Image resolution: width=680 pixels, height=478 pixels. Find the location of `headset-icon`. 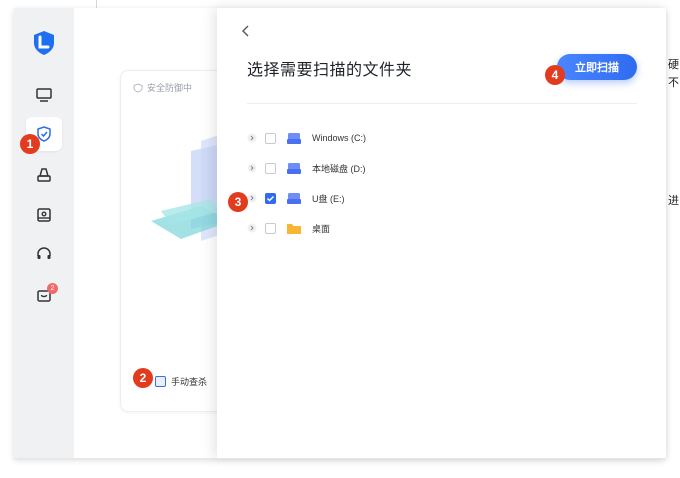

headset-icon is located at coordinates (44, 253).